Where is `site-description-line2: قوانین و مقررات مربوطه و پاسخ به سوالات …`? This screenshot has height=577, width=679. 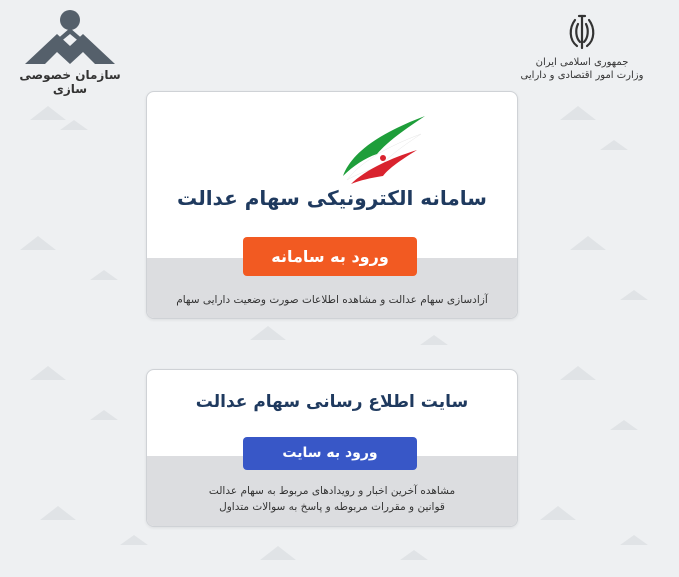
site-description-line2: قوانین و مقررات مربوطه و پاسخ به سوالات … is located at coordinates (332, 507).